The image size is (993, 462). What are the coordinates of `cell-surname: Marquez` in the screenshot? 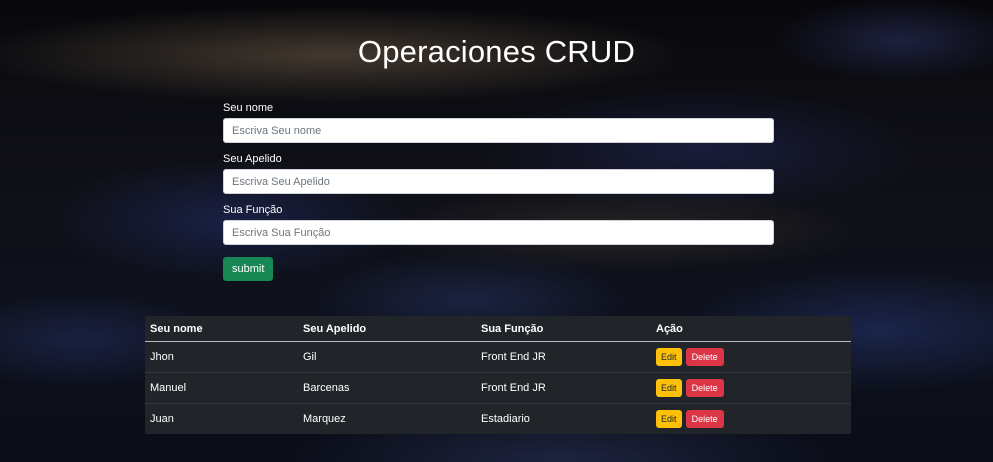 It's located at (387, 418).